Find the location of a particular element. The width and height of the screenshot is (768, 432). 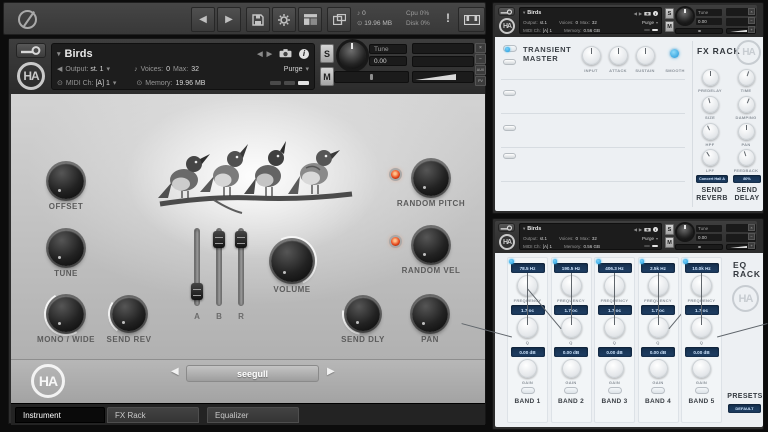

slider-r-track is located at coordinates (241, 267).